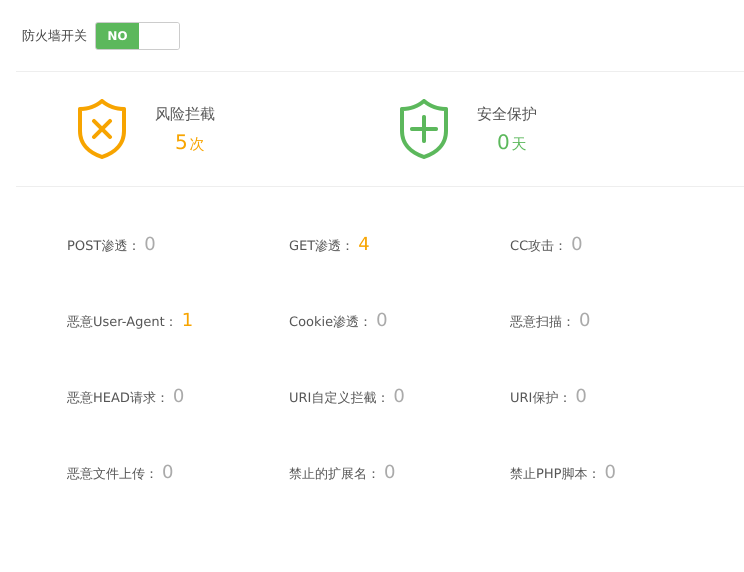 The width and height of the screenshot is (744, 572). I want to click on summary-title: 风险拦截, so click(185, 114).